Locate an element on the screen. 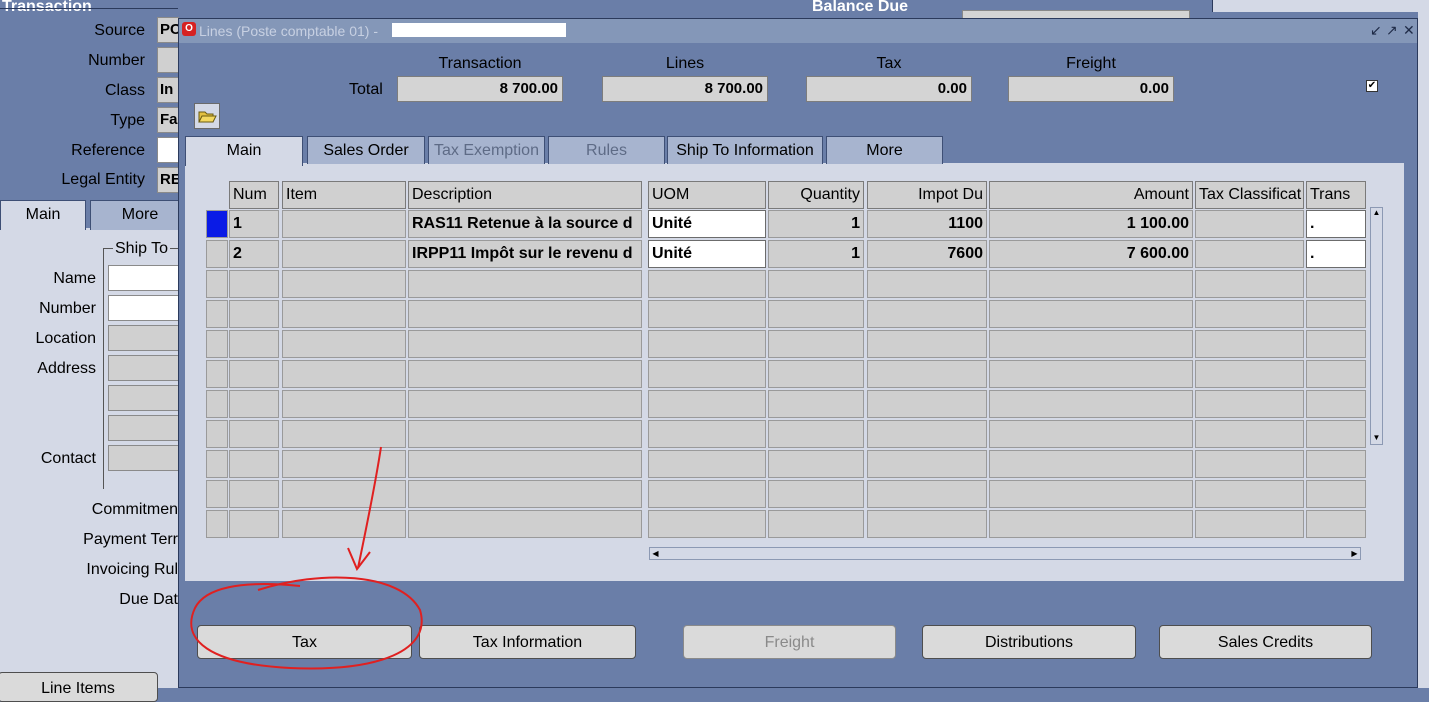 Image resolution: width=1429 pixels, height=702 pixels. annotation-arrow is located at coordinates (369, 507).